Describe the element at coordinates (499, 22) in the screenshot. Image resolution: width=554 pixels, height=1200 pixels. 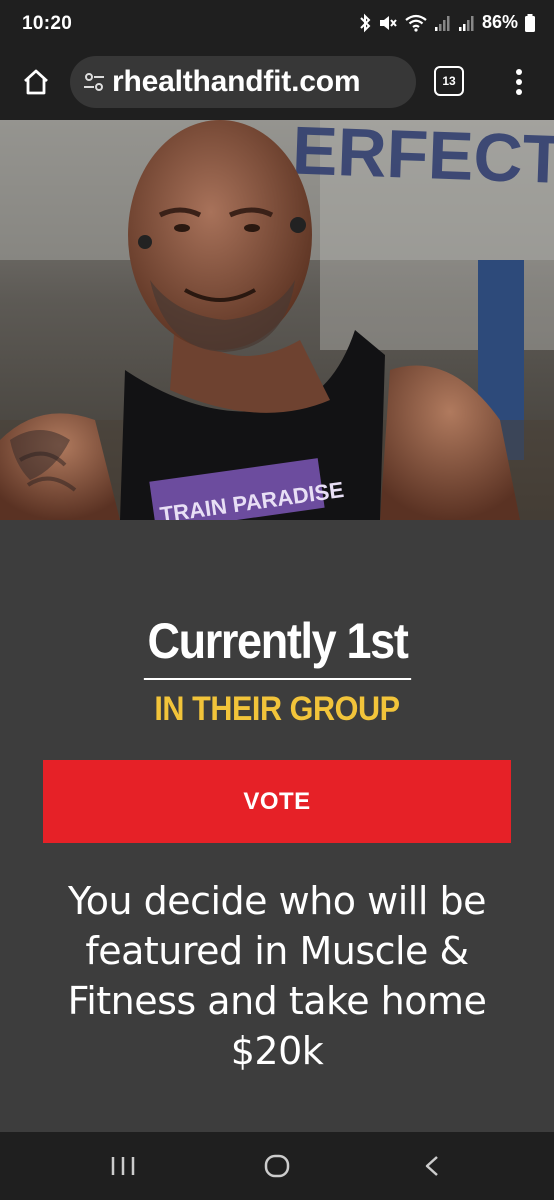
I see `battery-percent: 86%` at that location.